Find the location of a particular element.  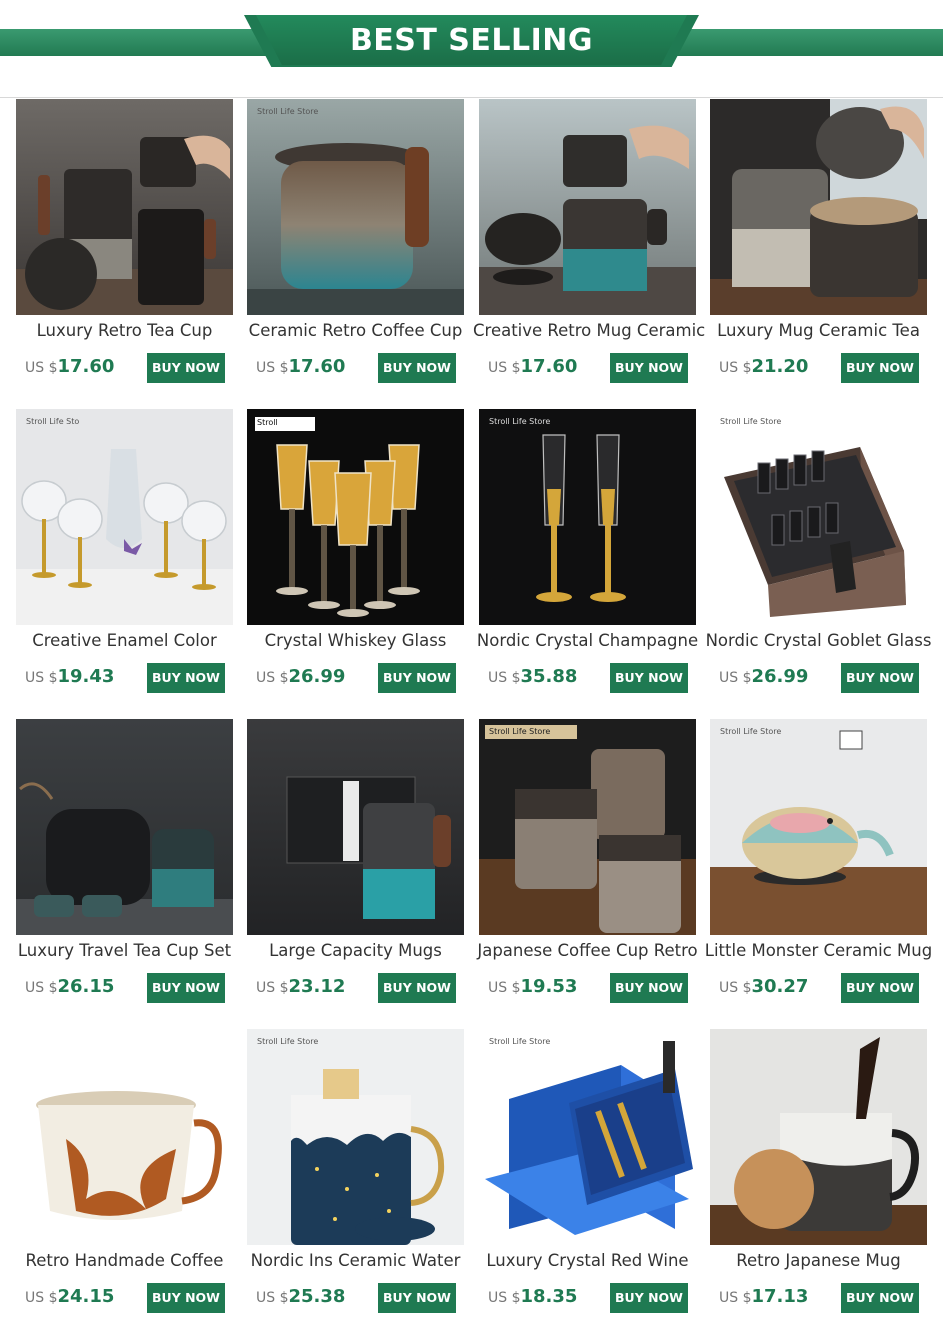

product-card: Luxury Retro Tea Cup US $17.60 BUY NOW is located at coordinates (124, 249).